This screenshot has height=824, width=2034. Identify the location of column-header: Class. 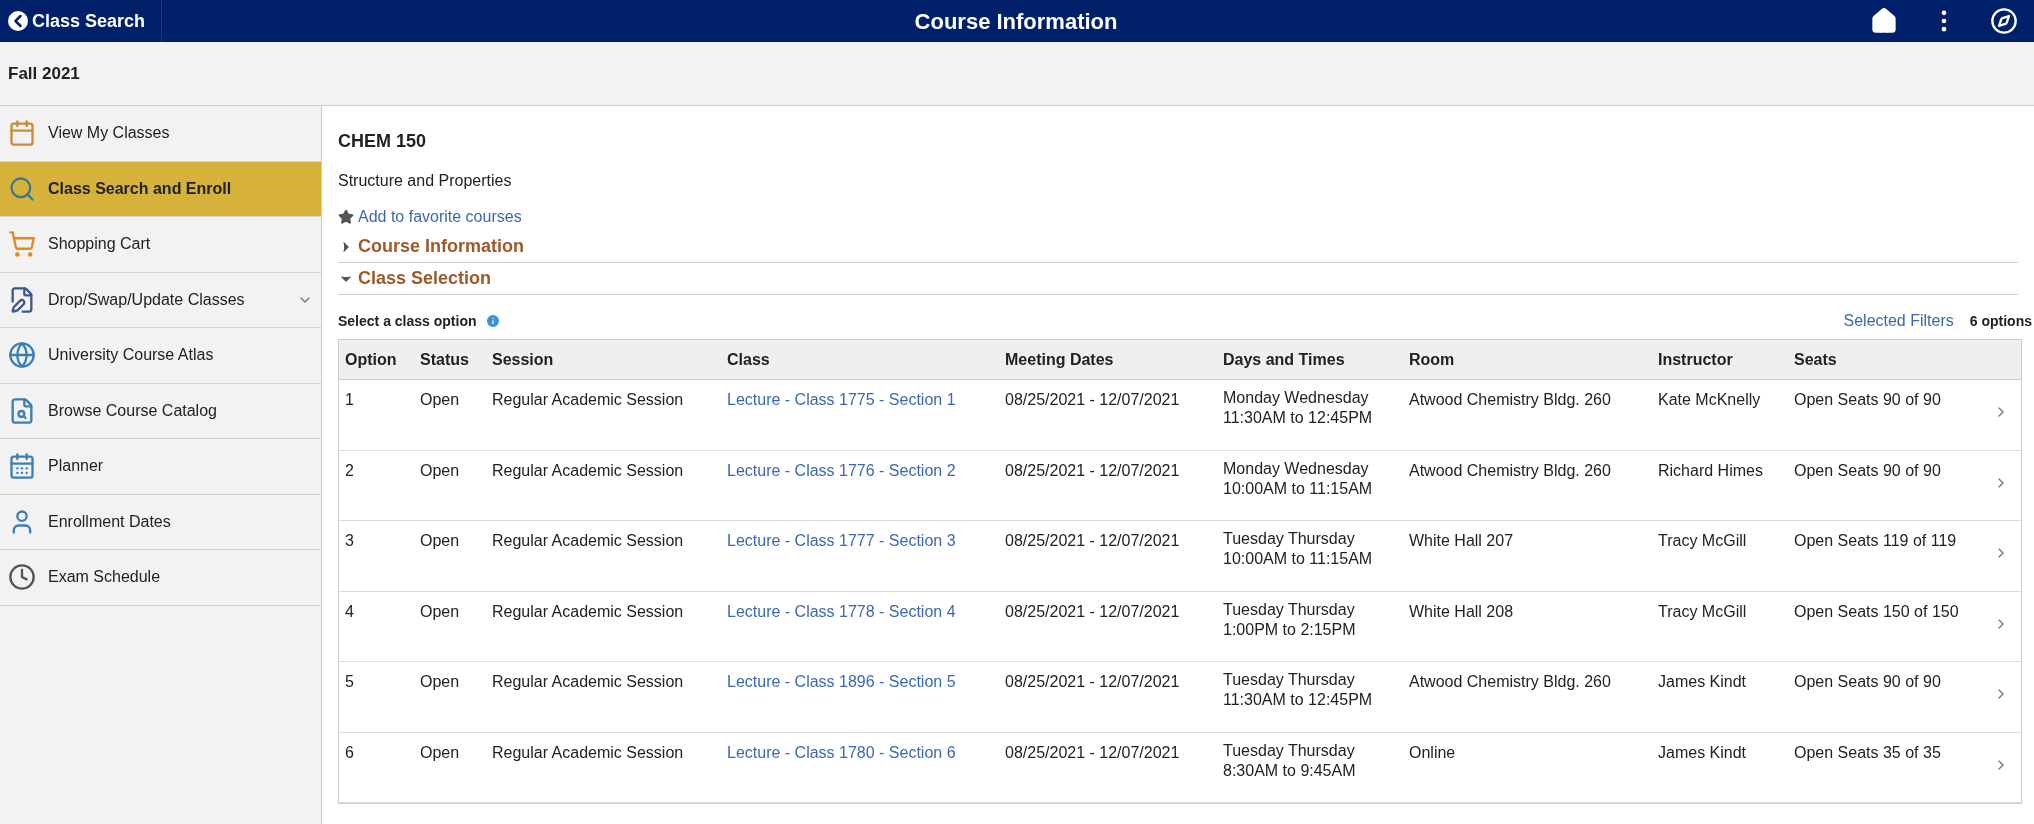
(748, 359).